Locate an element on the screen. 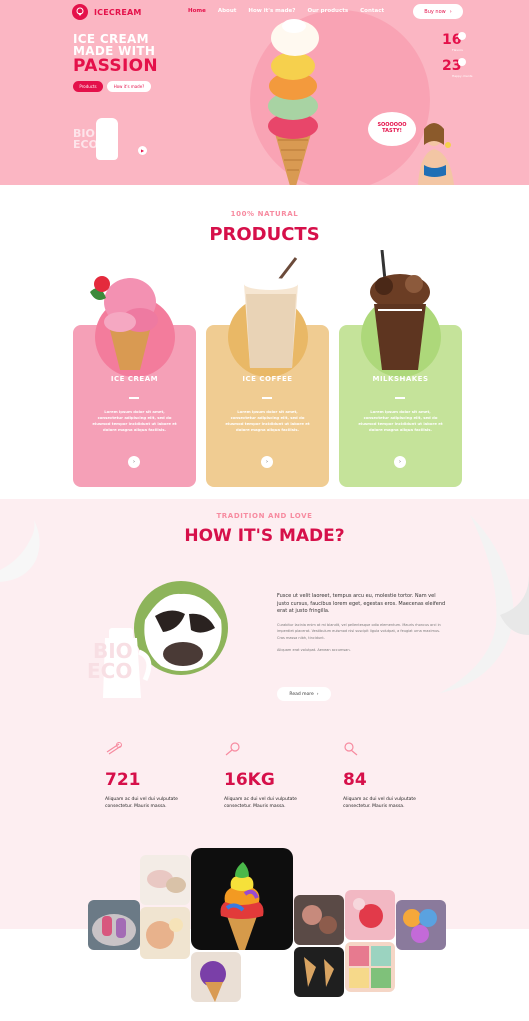 The height and width of the screenshot is (1021, 529). nav-our-products: Our products is located at coordinates (327, 11).